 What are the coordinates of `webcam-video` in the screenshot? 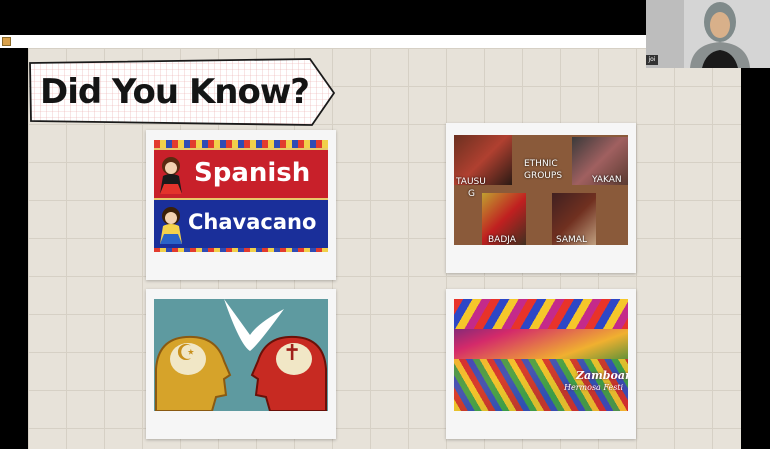 It's located at (708, 34).